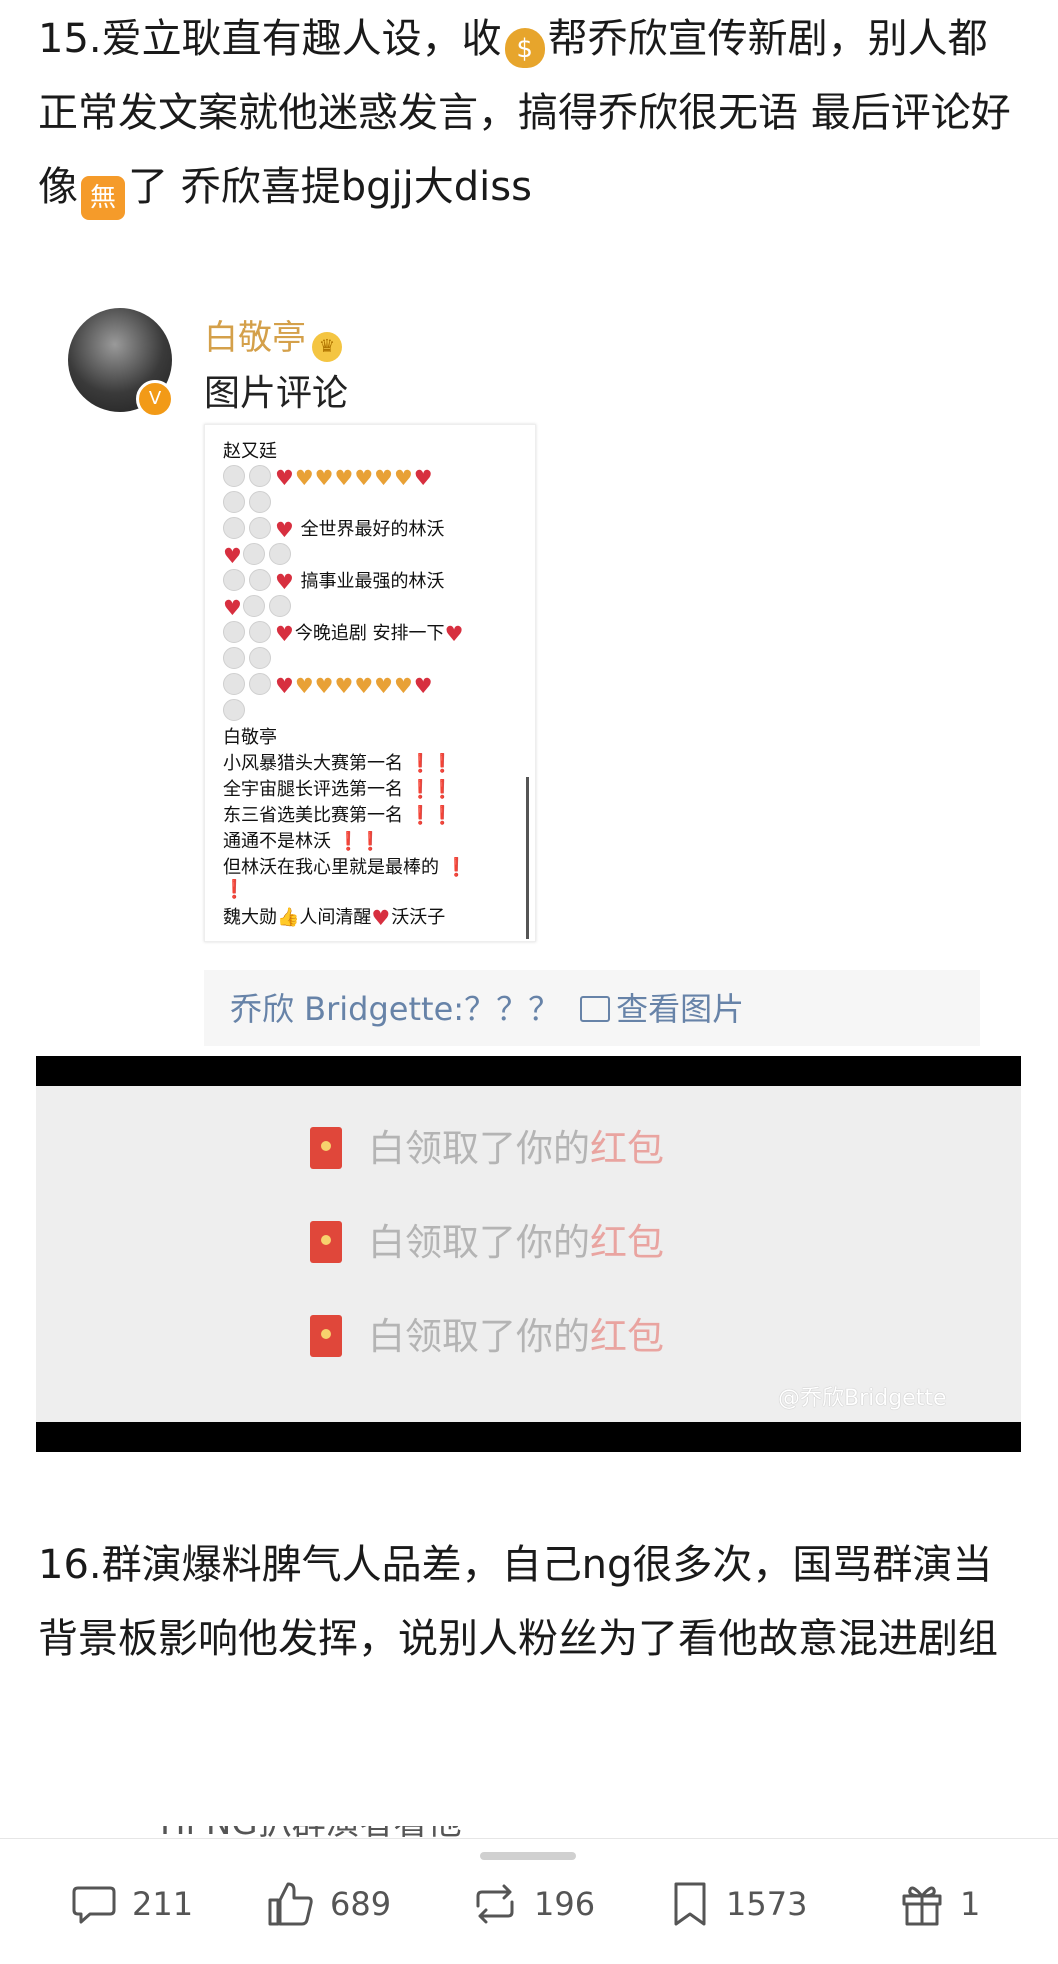 This screenshot has width=1058, height=1964. What do you see at coordinates (255, 338) in the screenshot?
I see `username-text: 白敬亭` at bounding box center [255, 338].